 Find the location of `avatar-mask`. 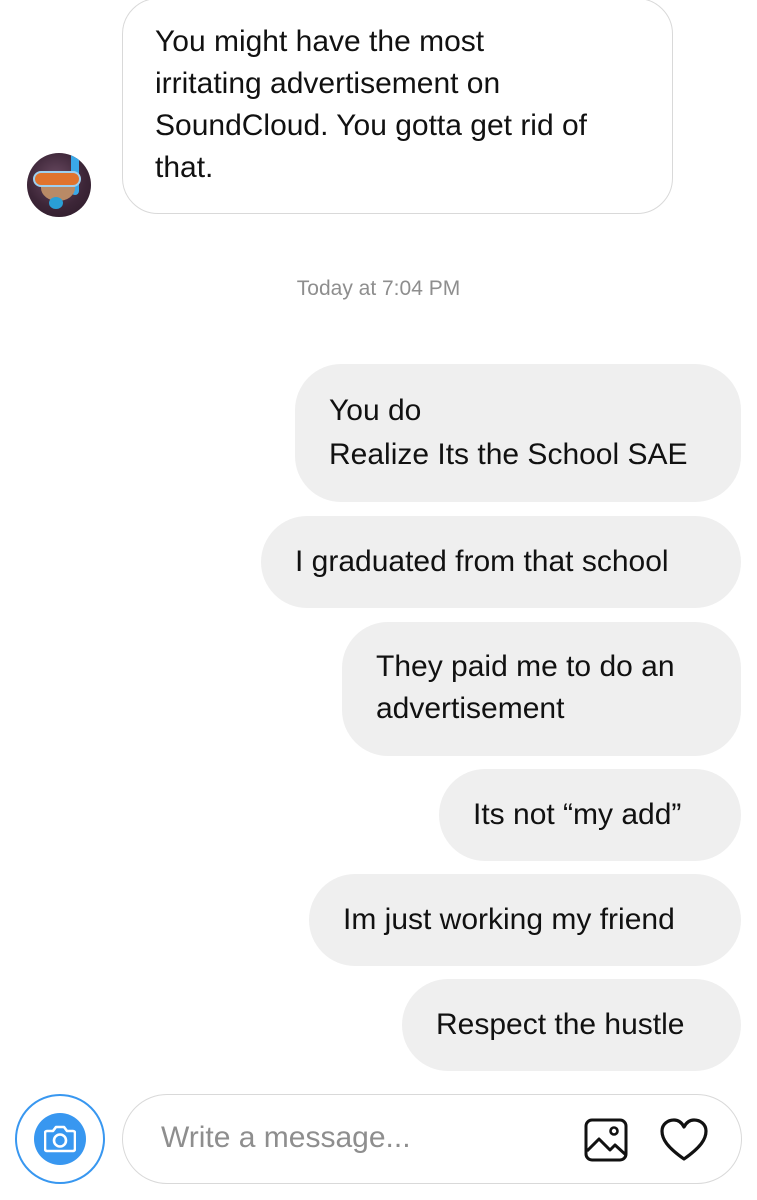

avatar-mask is located at coordinates (57, 179).